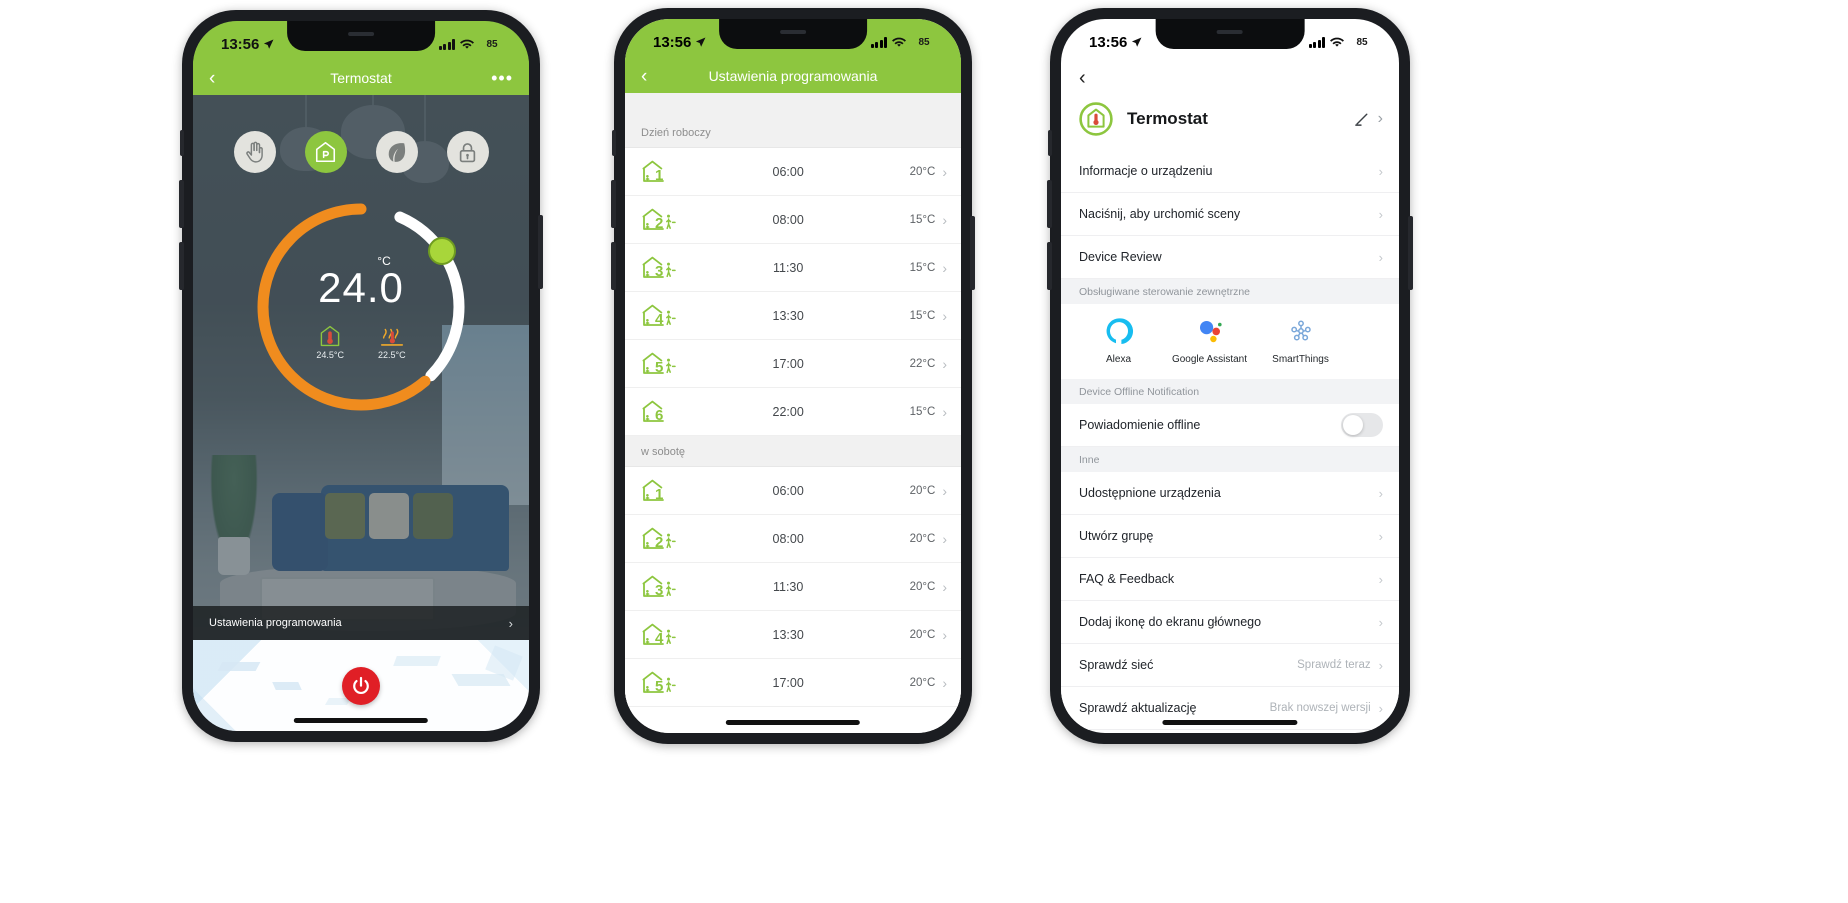 The image size is (1848, 903). What do you see at coordinates (1118, 340) in the screenshot?
I see `assistant-alexa: Alexa` at bounding box center [1118, 340].